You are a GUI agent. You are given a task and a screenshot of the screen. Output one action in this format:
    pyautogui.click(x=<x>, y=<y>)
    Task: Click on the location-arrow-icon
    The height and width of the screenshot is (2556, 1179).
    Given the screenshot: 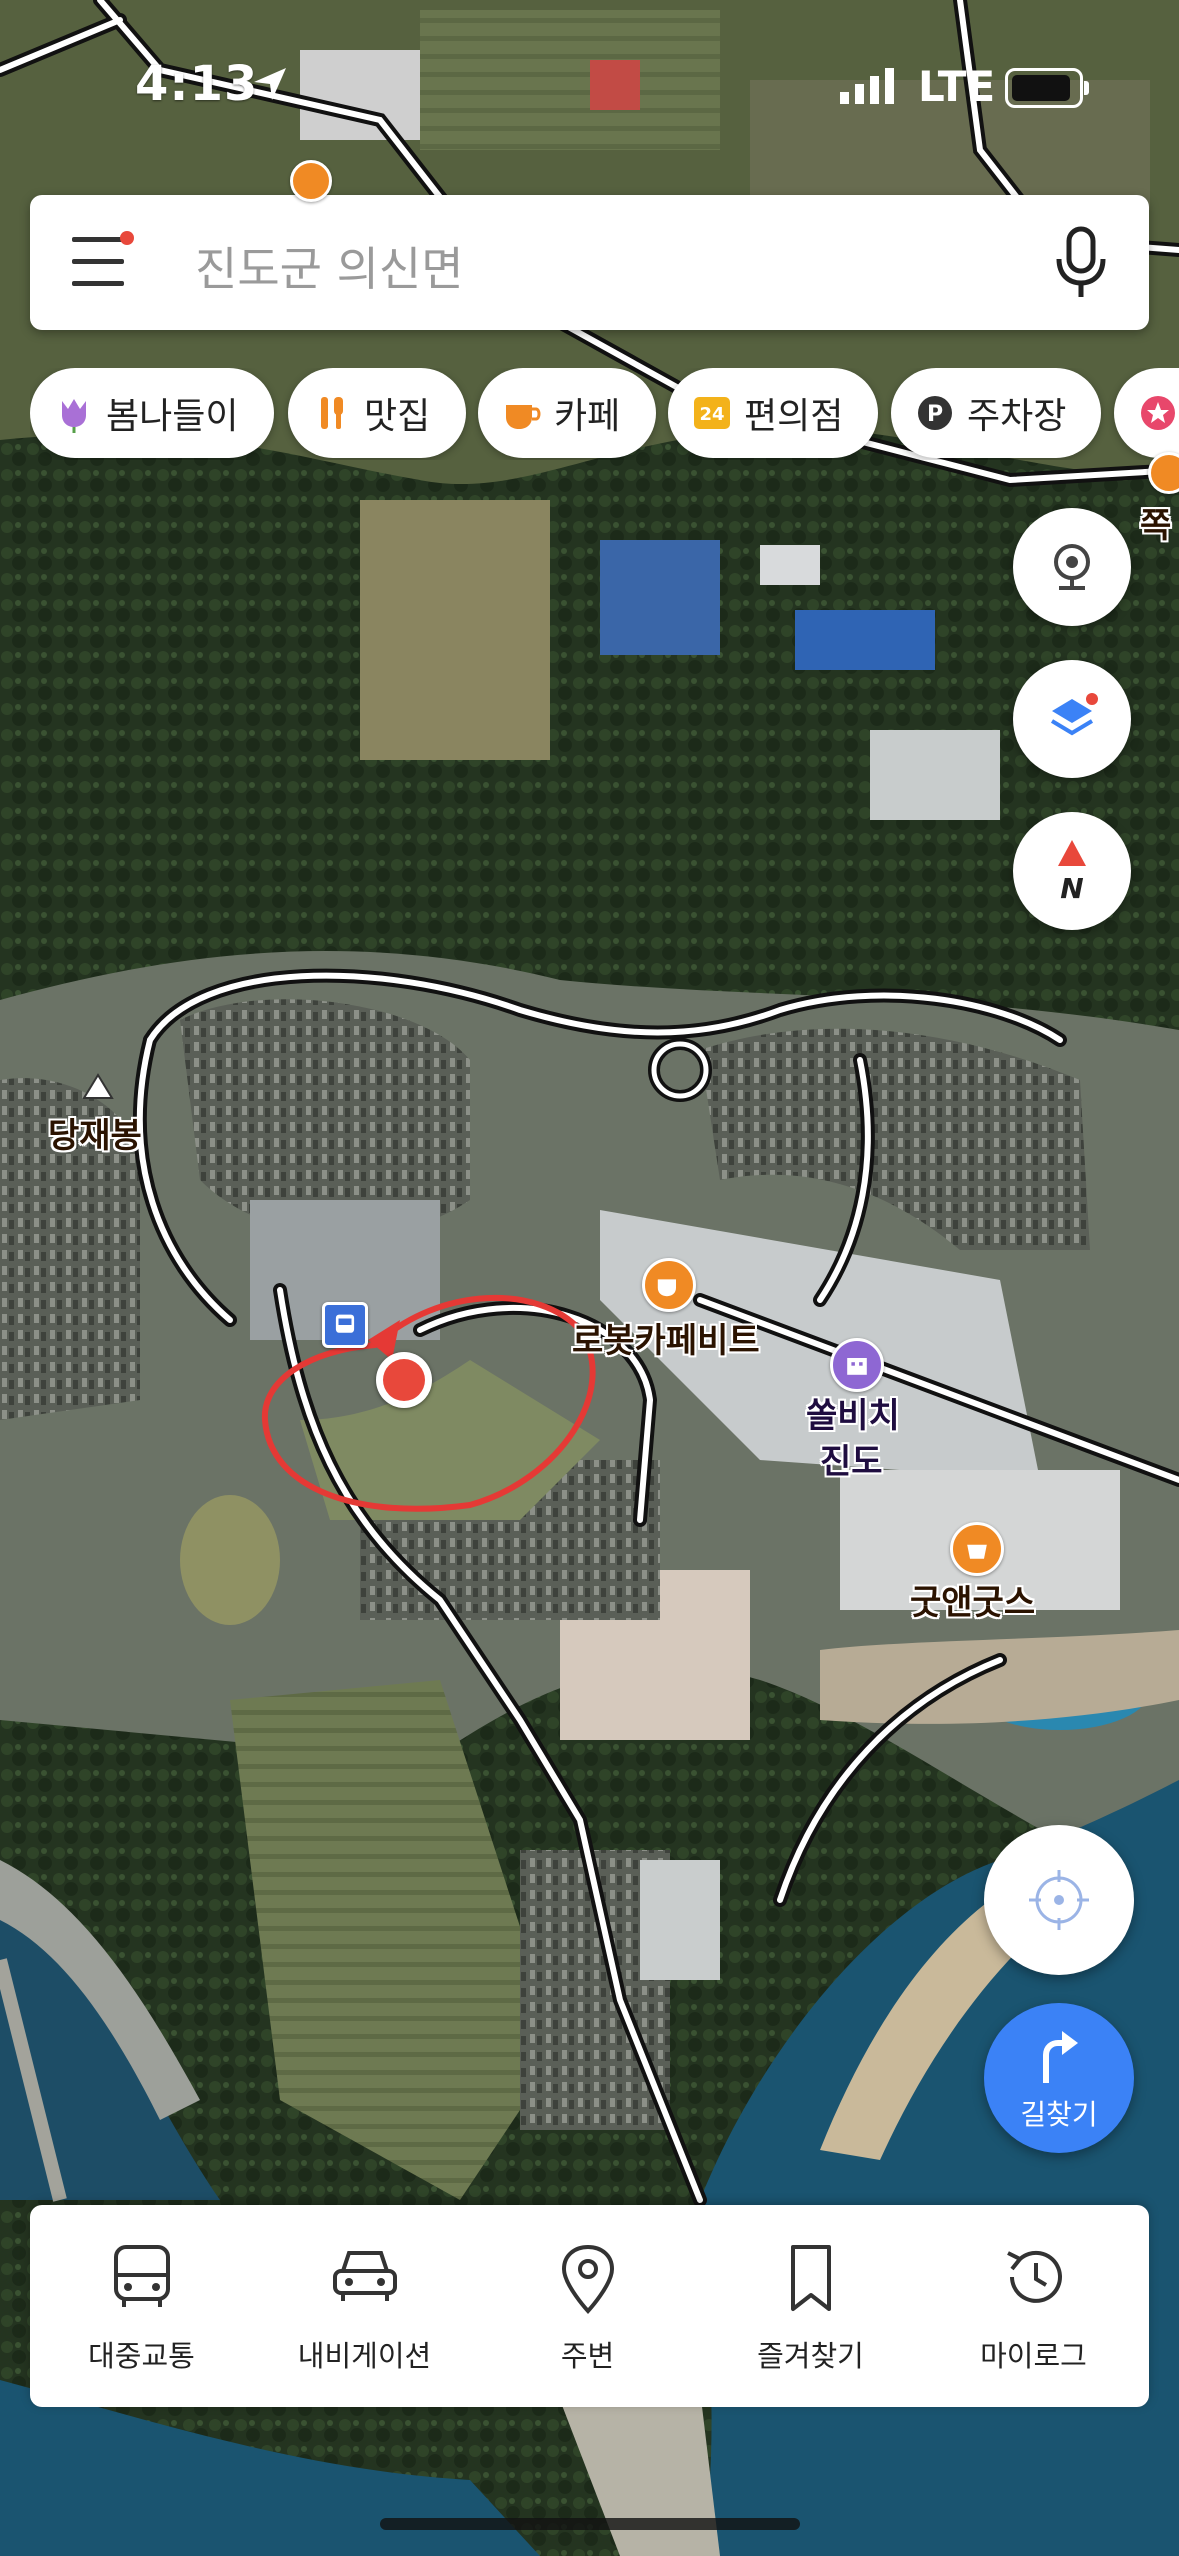 What is the action you would take?
    pyautogui.click(x=270, y=84)
    